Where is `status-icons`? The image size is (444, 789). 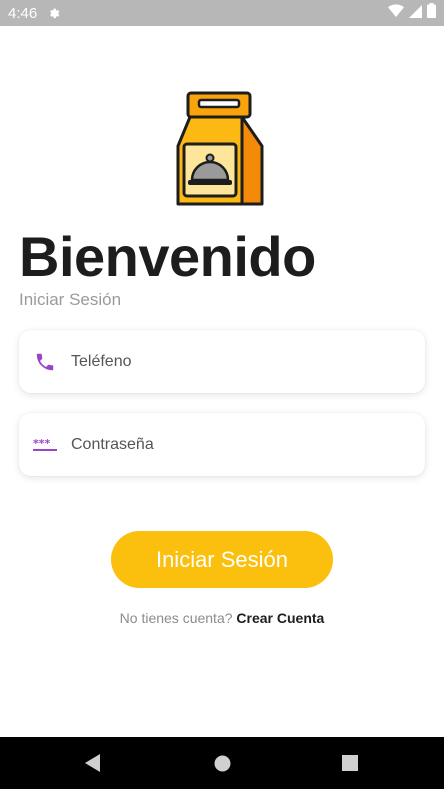 status-icons is located at coordinates (412, 13).